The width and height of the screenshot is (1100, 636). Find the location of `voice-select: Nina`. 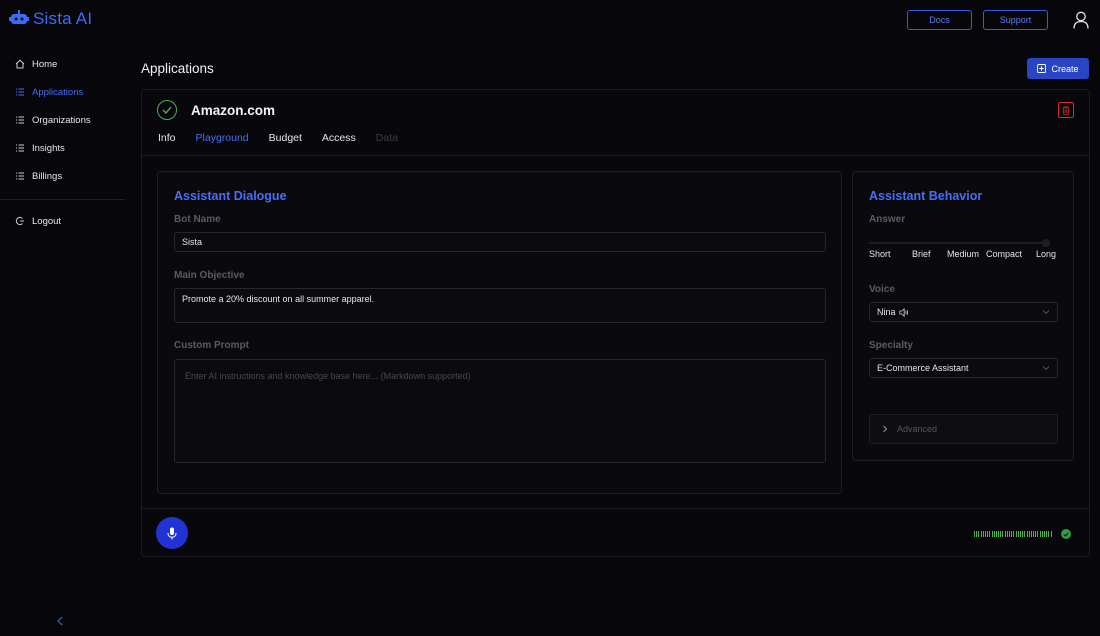

voice-select: Nina is located at coordinates (963, 312).